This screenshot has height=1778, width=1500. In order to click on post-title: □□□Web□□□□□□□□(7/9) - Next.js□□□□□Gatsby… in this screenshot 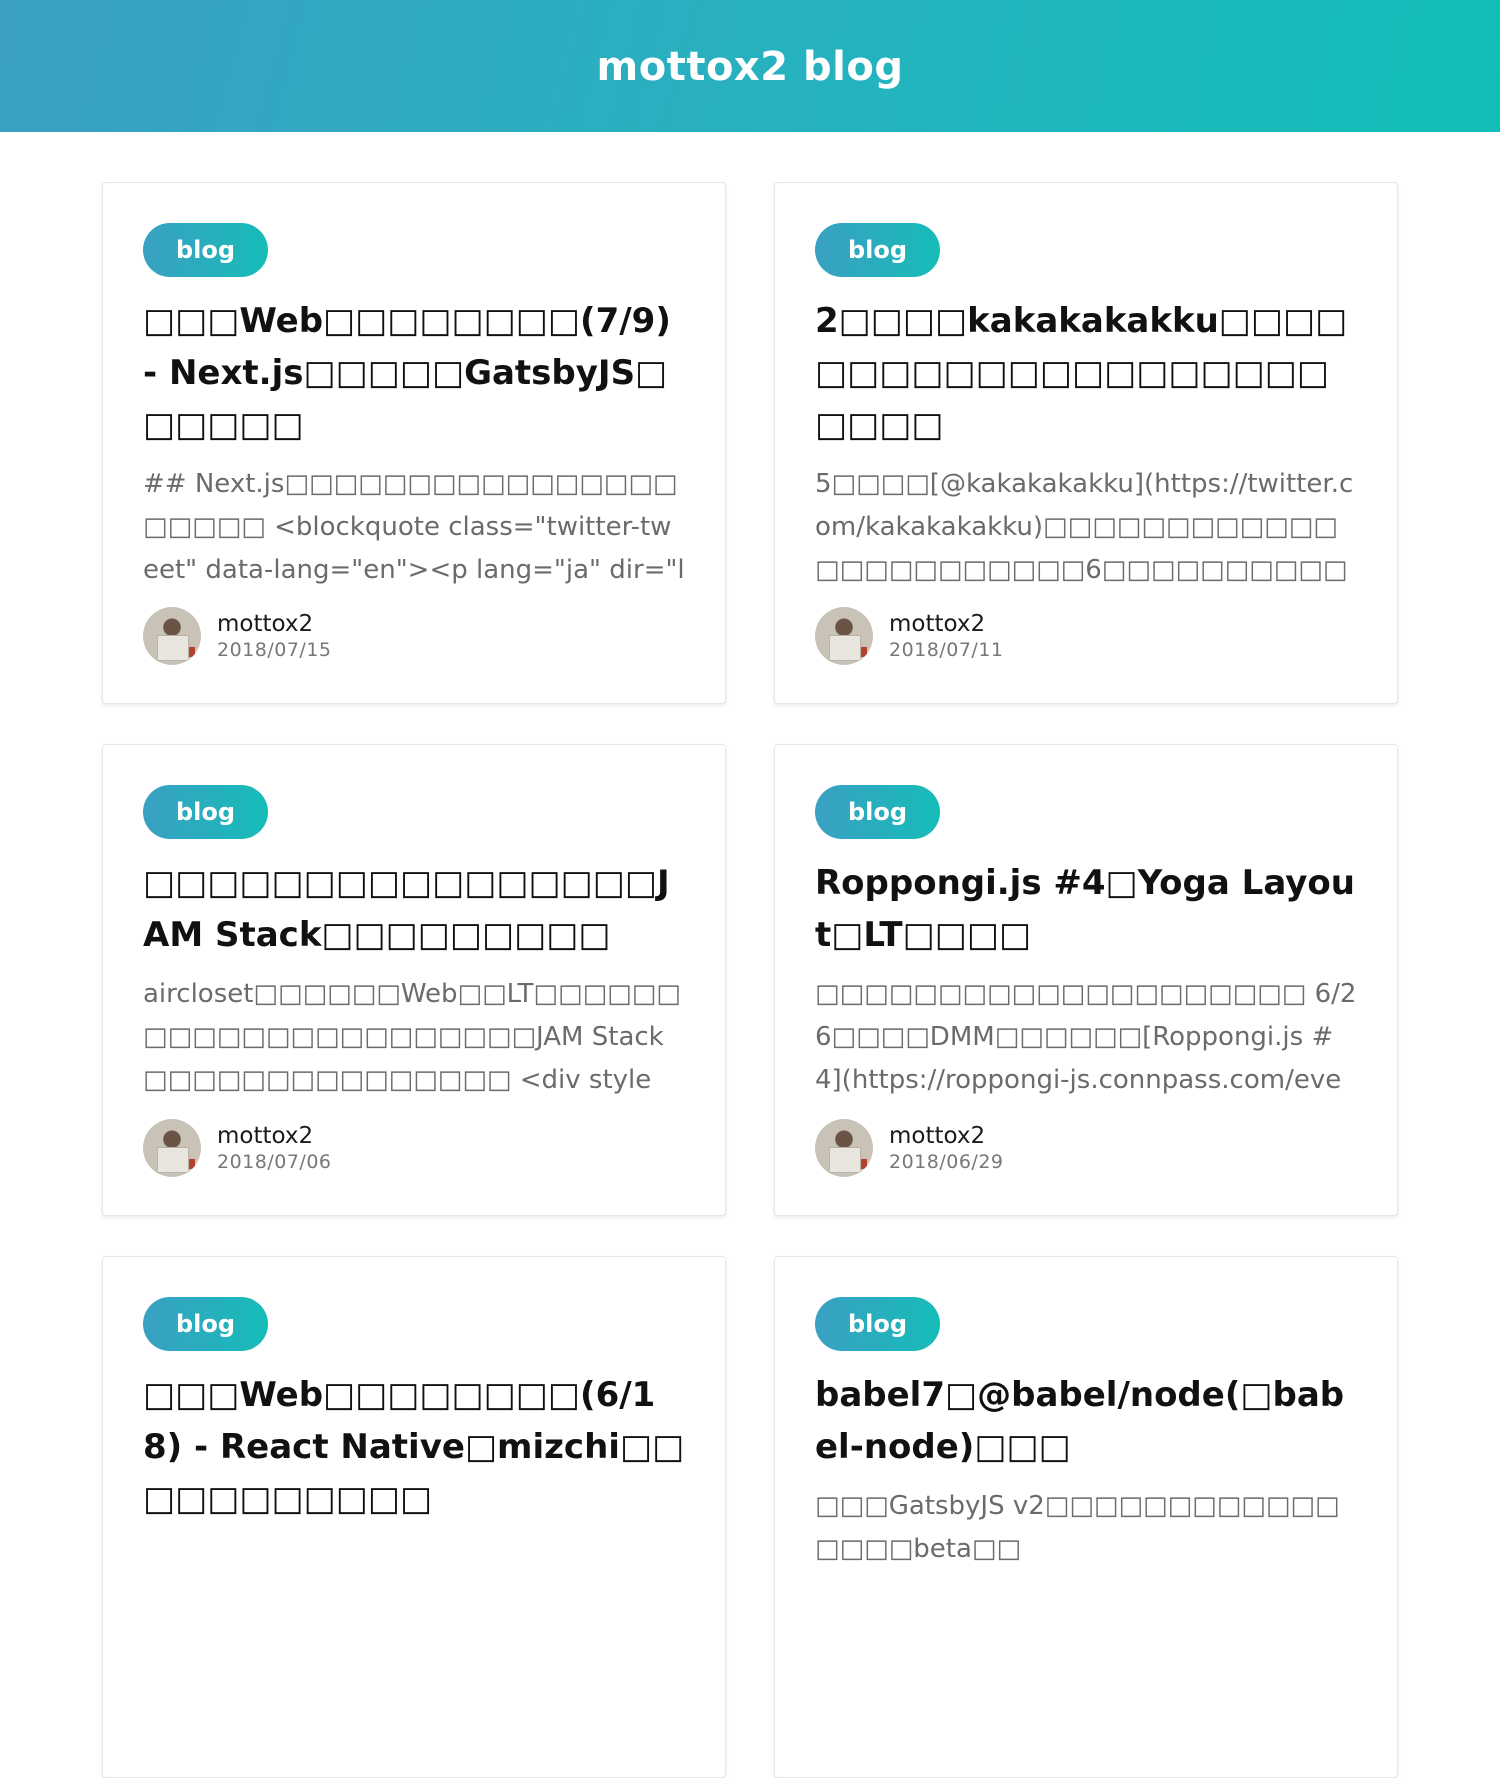, I will do `click(414, 373)`.